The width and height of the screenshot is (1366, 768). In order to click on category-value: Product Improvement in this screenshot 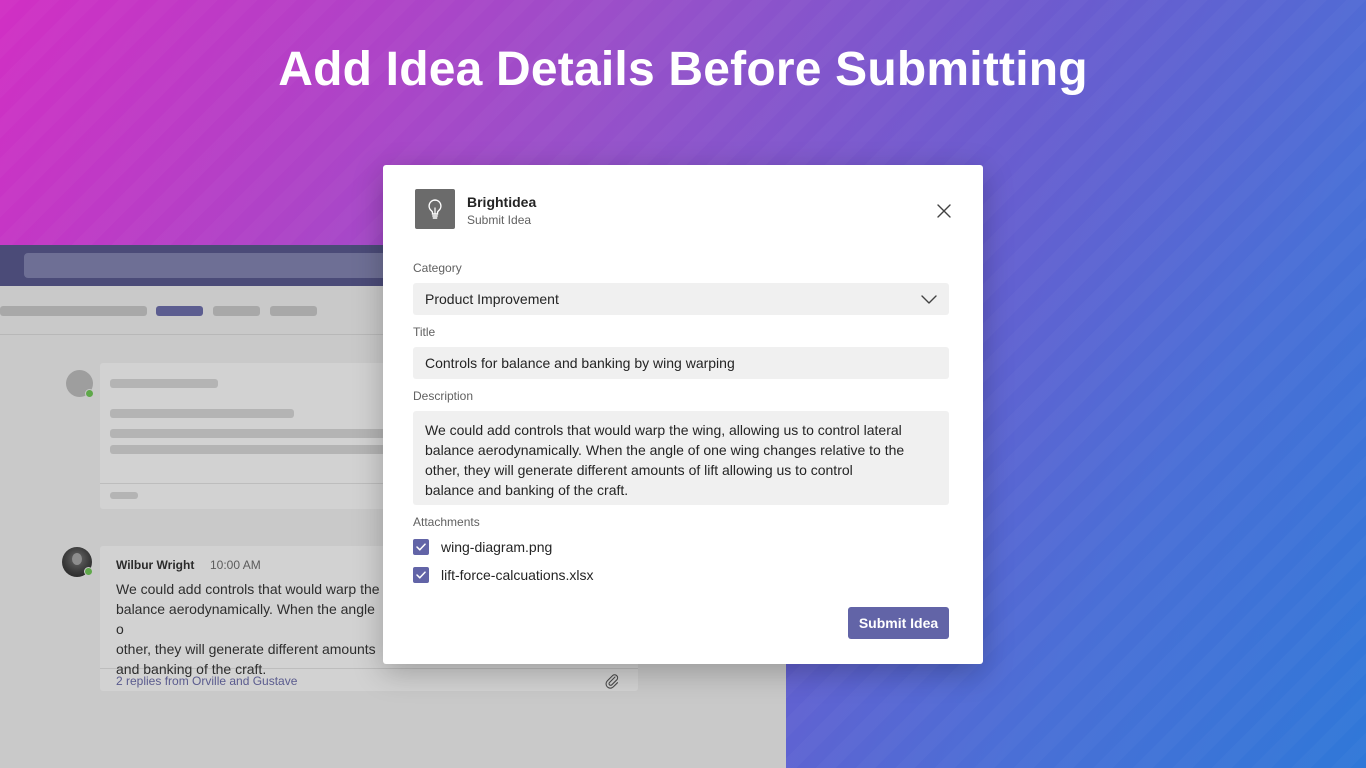, I will do `click(492, 299)`.